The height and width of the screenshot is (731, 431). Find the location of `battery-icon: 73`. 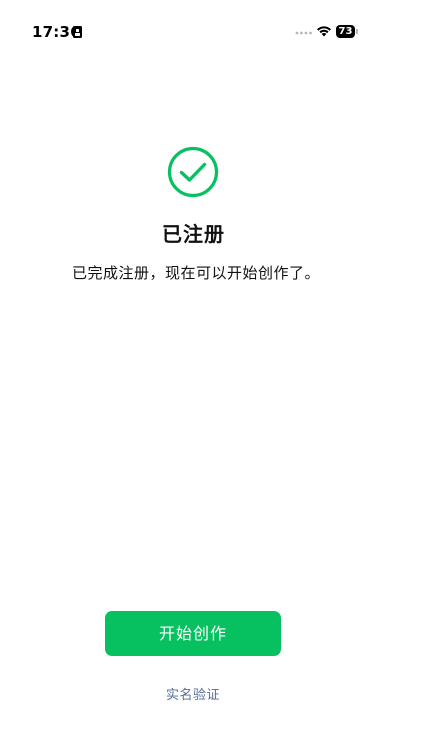

battery-icon: 73 is located at coordinates (348, 31).